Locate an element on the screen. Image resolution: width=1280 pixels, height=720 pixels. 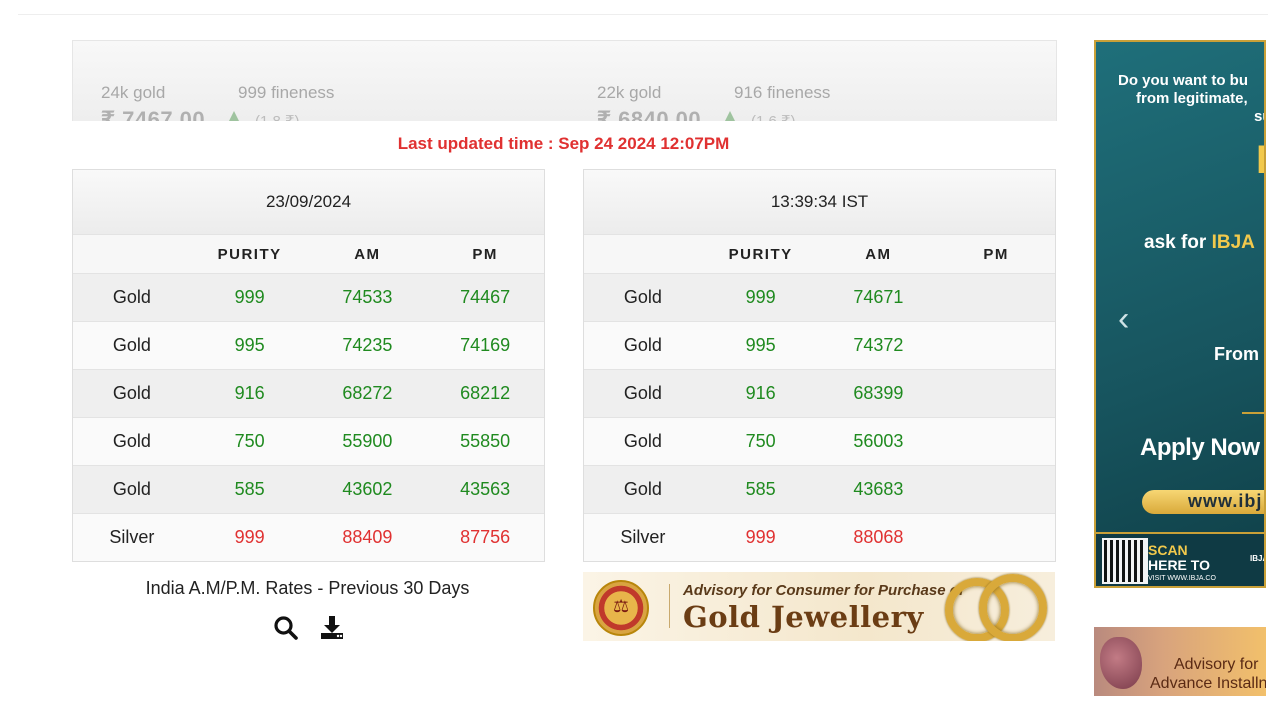
table-date-header: 23/09/2024 is located at coordinates (308, 202).